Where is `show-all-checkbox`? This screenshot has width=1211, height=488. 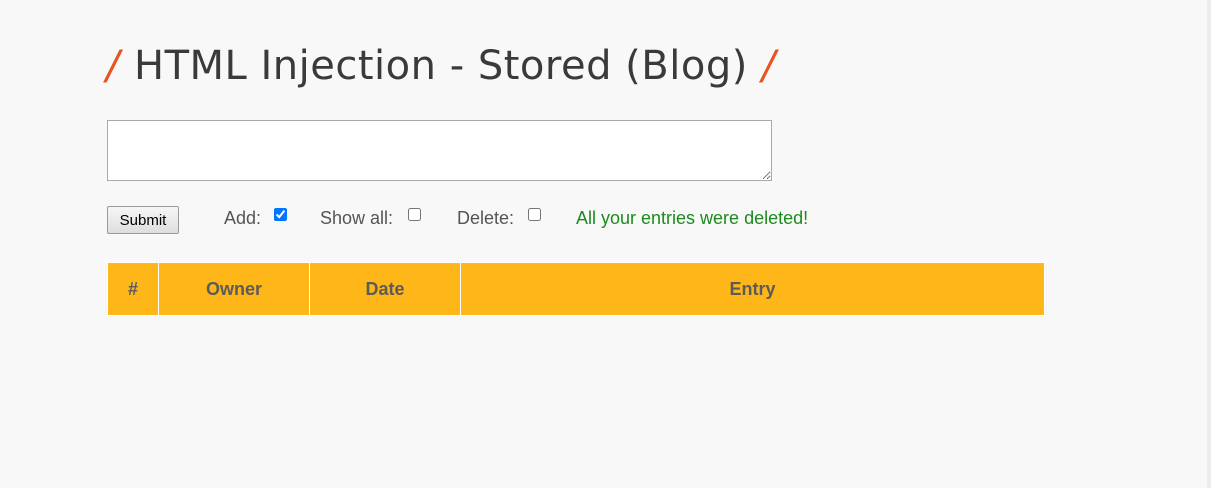
show-all-checkbox is located at coordinates (414, 214).